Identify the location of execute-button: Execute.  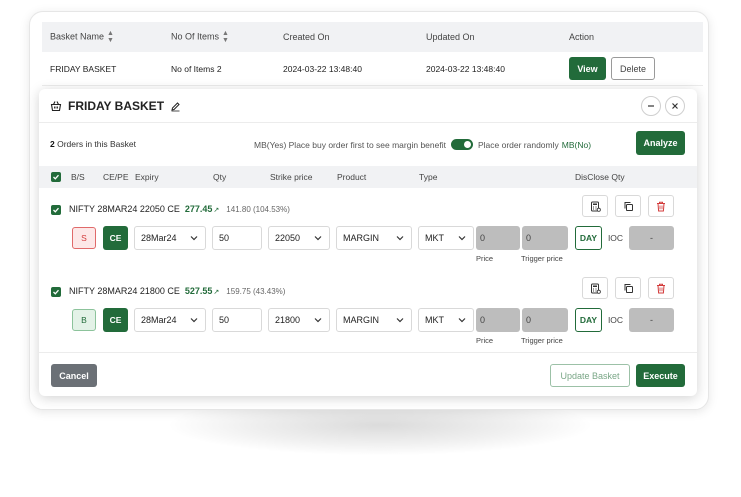
(660, 375).